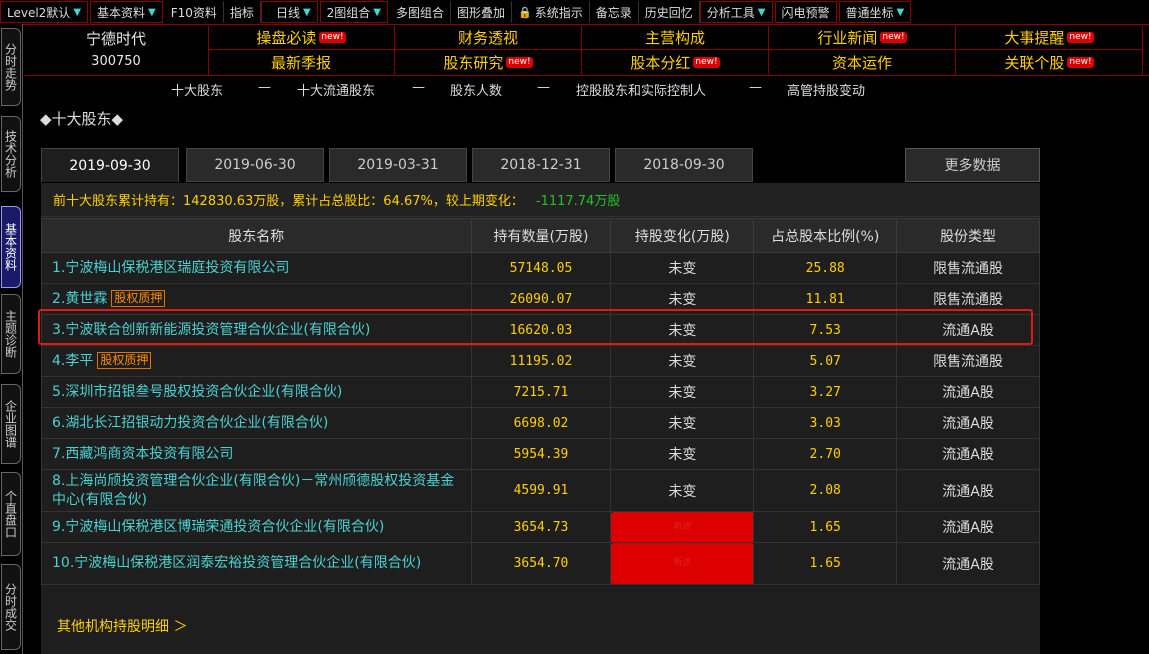  Describe the element at coordinates (197, 392) in the screenshot. I see `shareholder-name: 5.深圳市招银叁号股权投资合伙企业(有限合伙)` at that location.